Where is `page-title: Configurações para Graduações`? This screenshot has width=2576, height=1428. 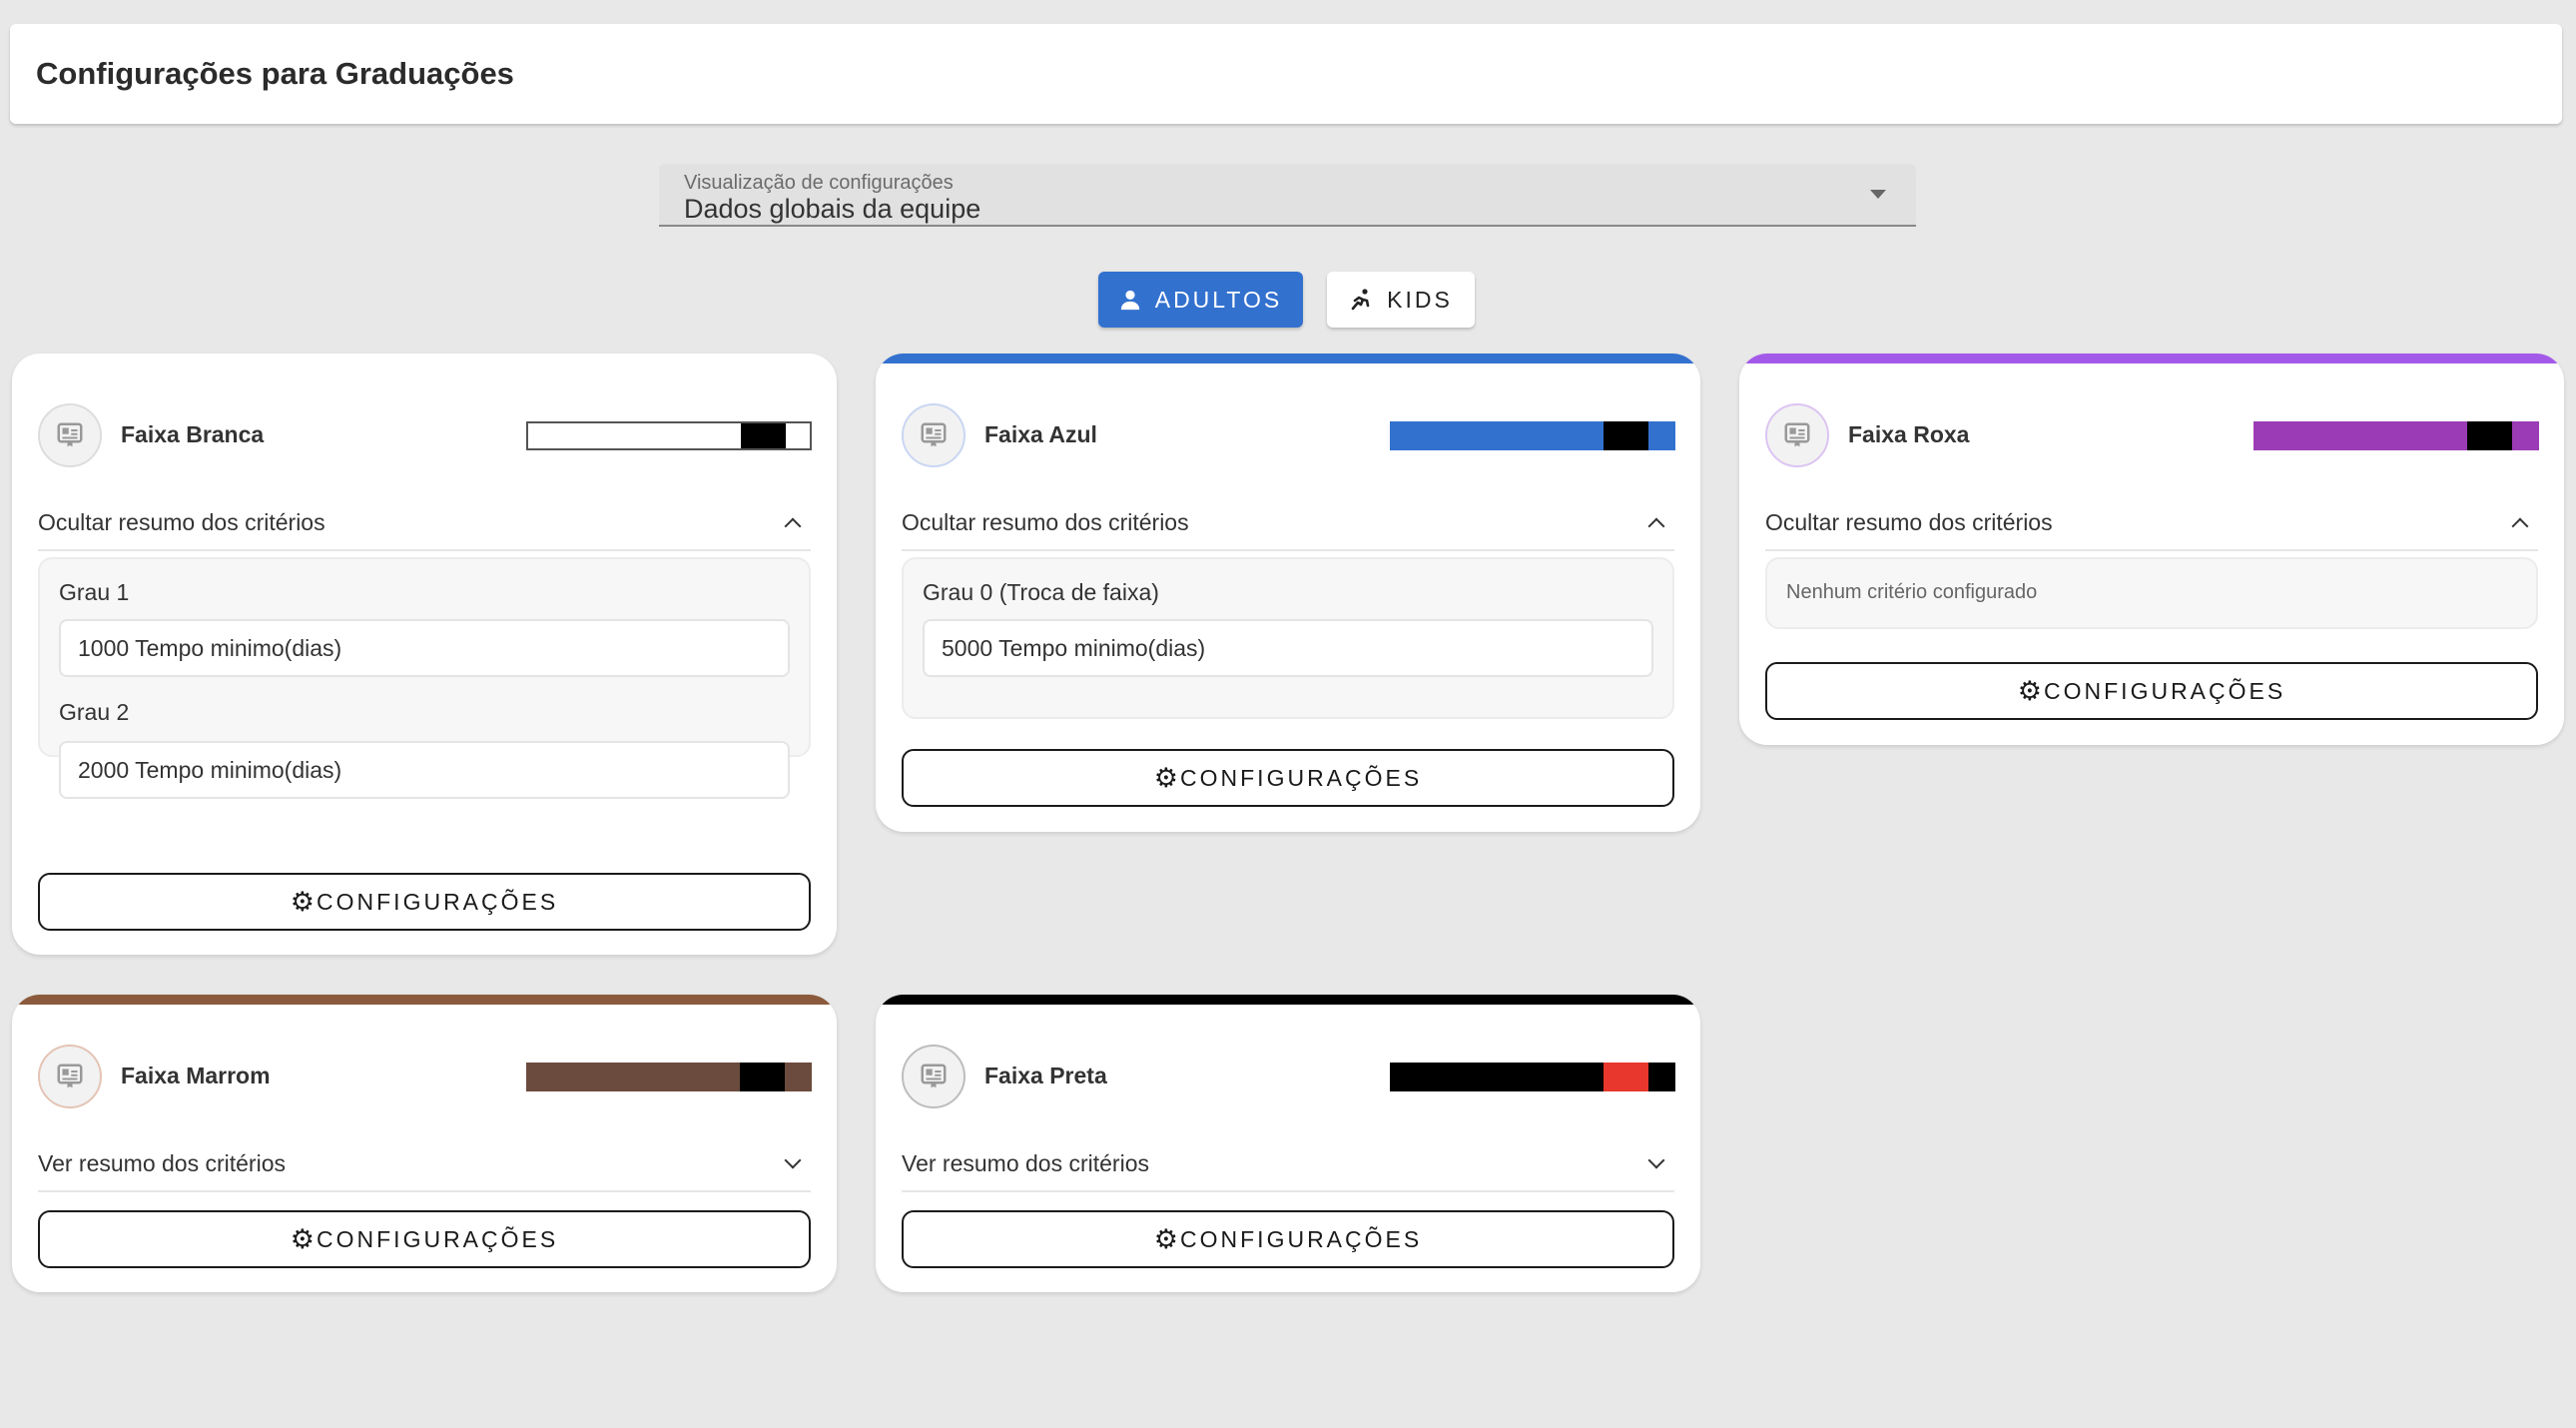
page-title: Configurações para Graduações is located at coordinates (275, 74).